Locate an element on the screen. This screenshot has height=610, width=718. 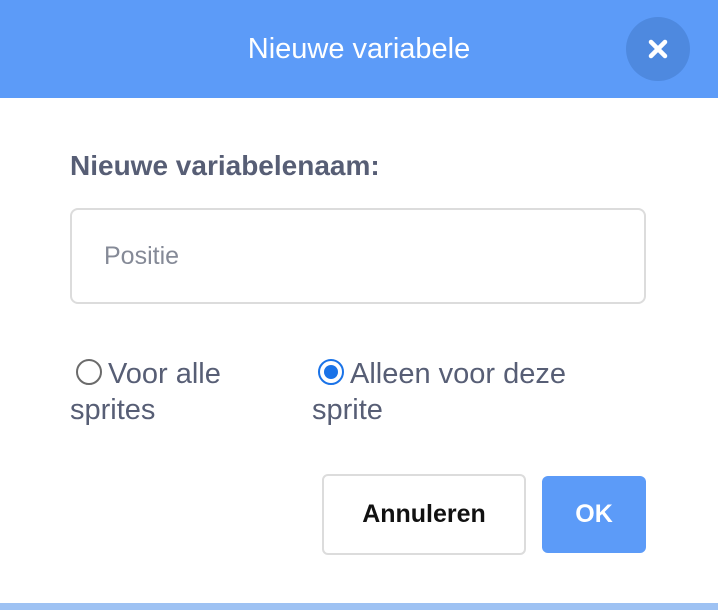
dialog-bottom-border is located at coordinates (359, 606).